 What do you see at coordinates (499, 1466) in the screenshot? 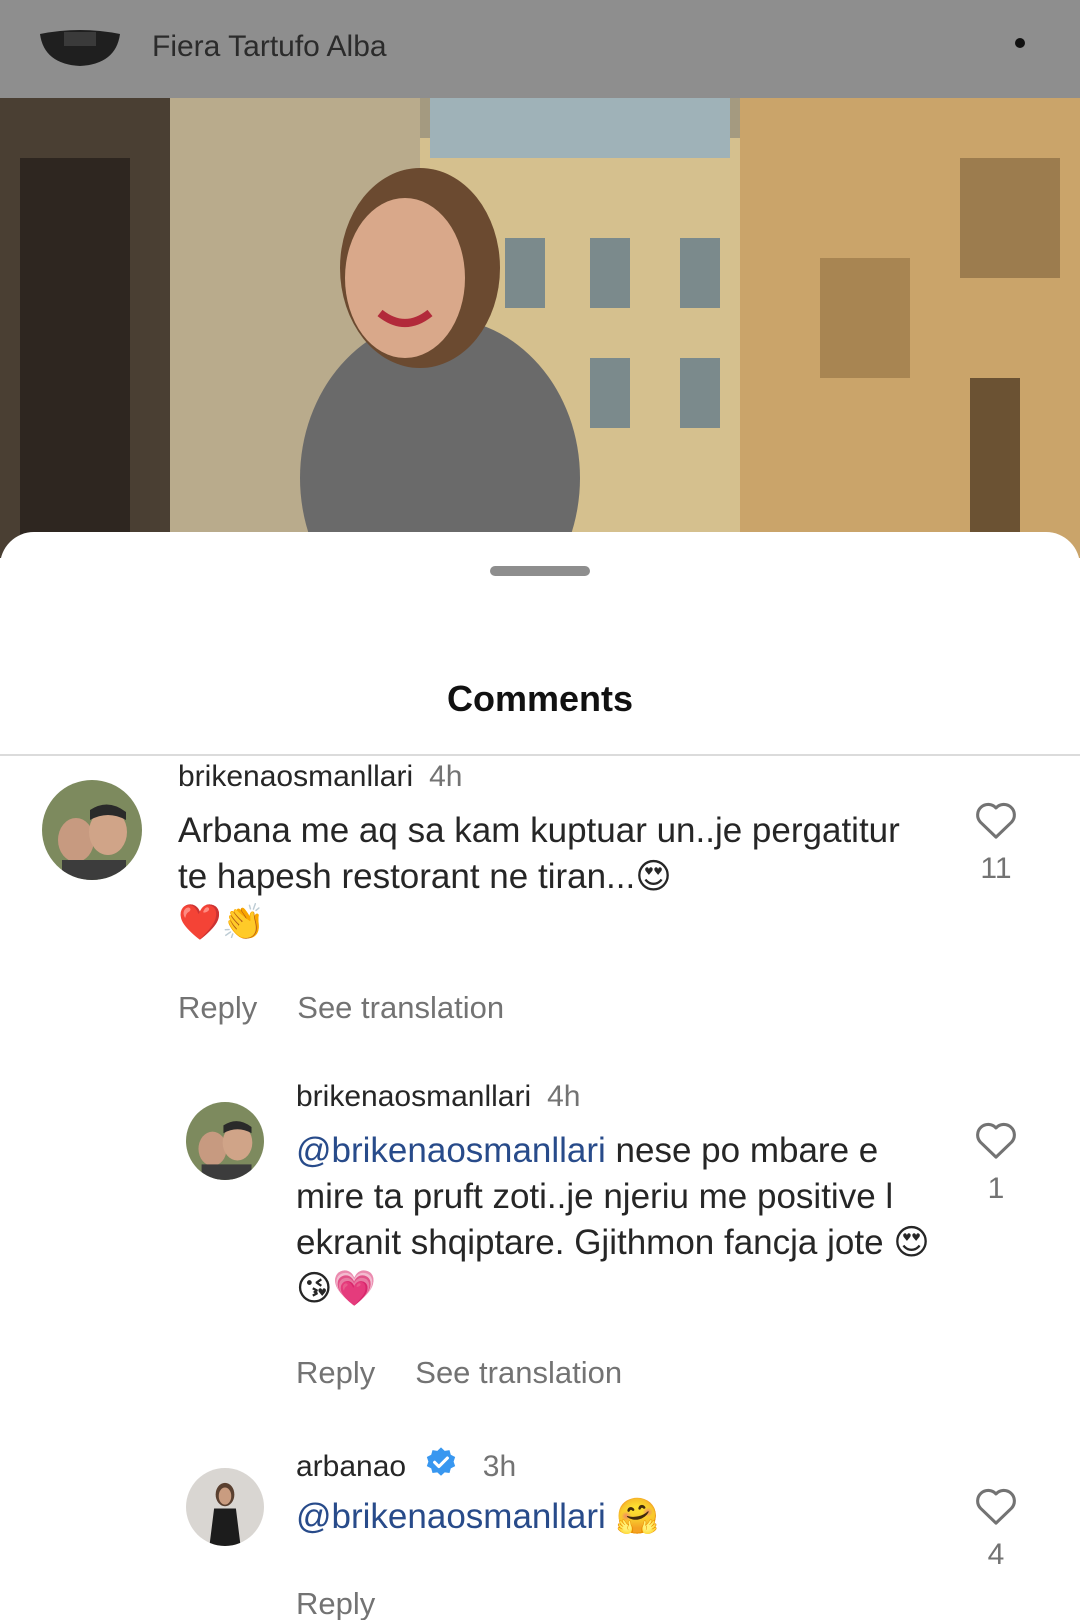
I see `comment-time: 3h` at bounding box center [499, 1466].